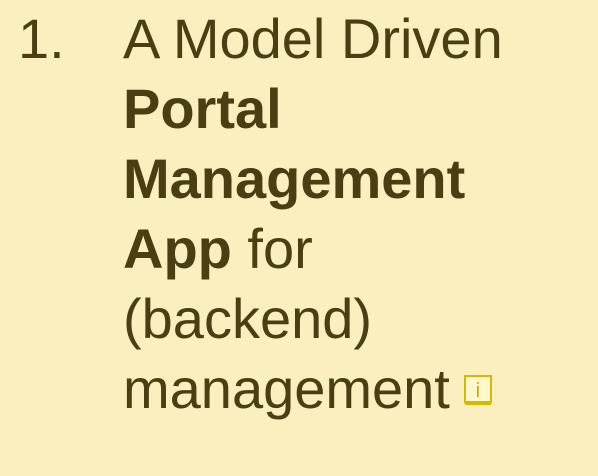 This screenshot has width=598, height=476. What do you see at coordinates (41, 38) in the screenshot?
I see `list-number: 1.` at bounding box center [41, 38].